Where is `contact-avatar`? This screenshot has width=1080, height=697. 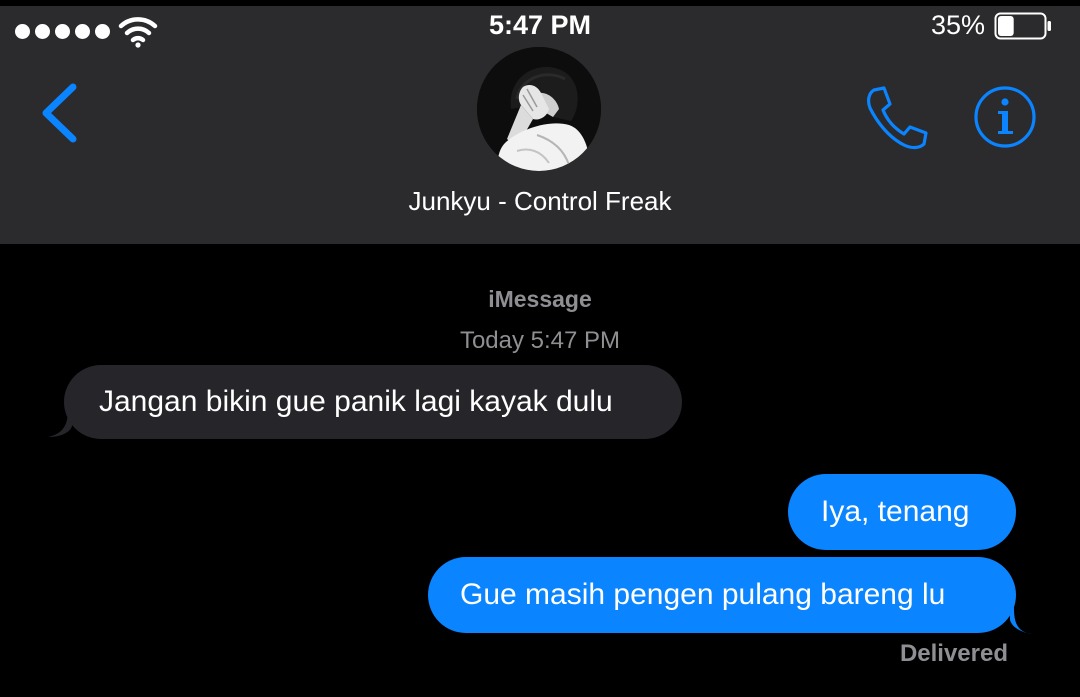 contact-avatar is located at coordinates (539, 109).